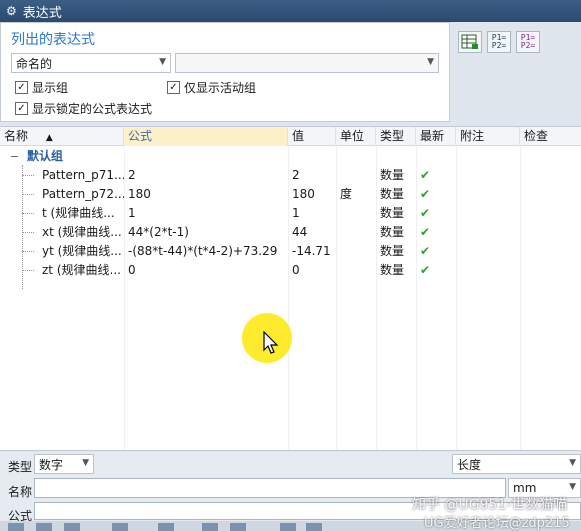 The height and width of the screenshot is (531, 581). What do you see at coordinates (220, 88) in the screenshot?
I see `show-active-only-label: 仅显示活动组` at bounding box center [220, 88].